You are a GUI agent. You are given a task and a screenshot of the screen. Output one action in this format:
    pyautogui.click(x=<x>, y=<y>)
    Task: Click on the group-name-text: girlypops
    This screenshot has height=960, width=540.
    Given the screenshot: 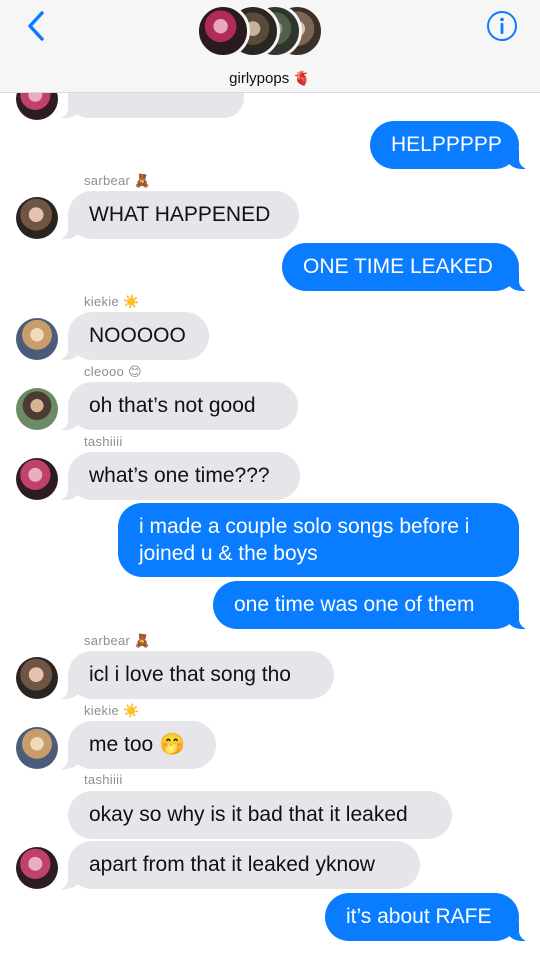 What is the action you would take?
    pyautogui.click(x=259, y=78)
    